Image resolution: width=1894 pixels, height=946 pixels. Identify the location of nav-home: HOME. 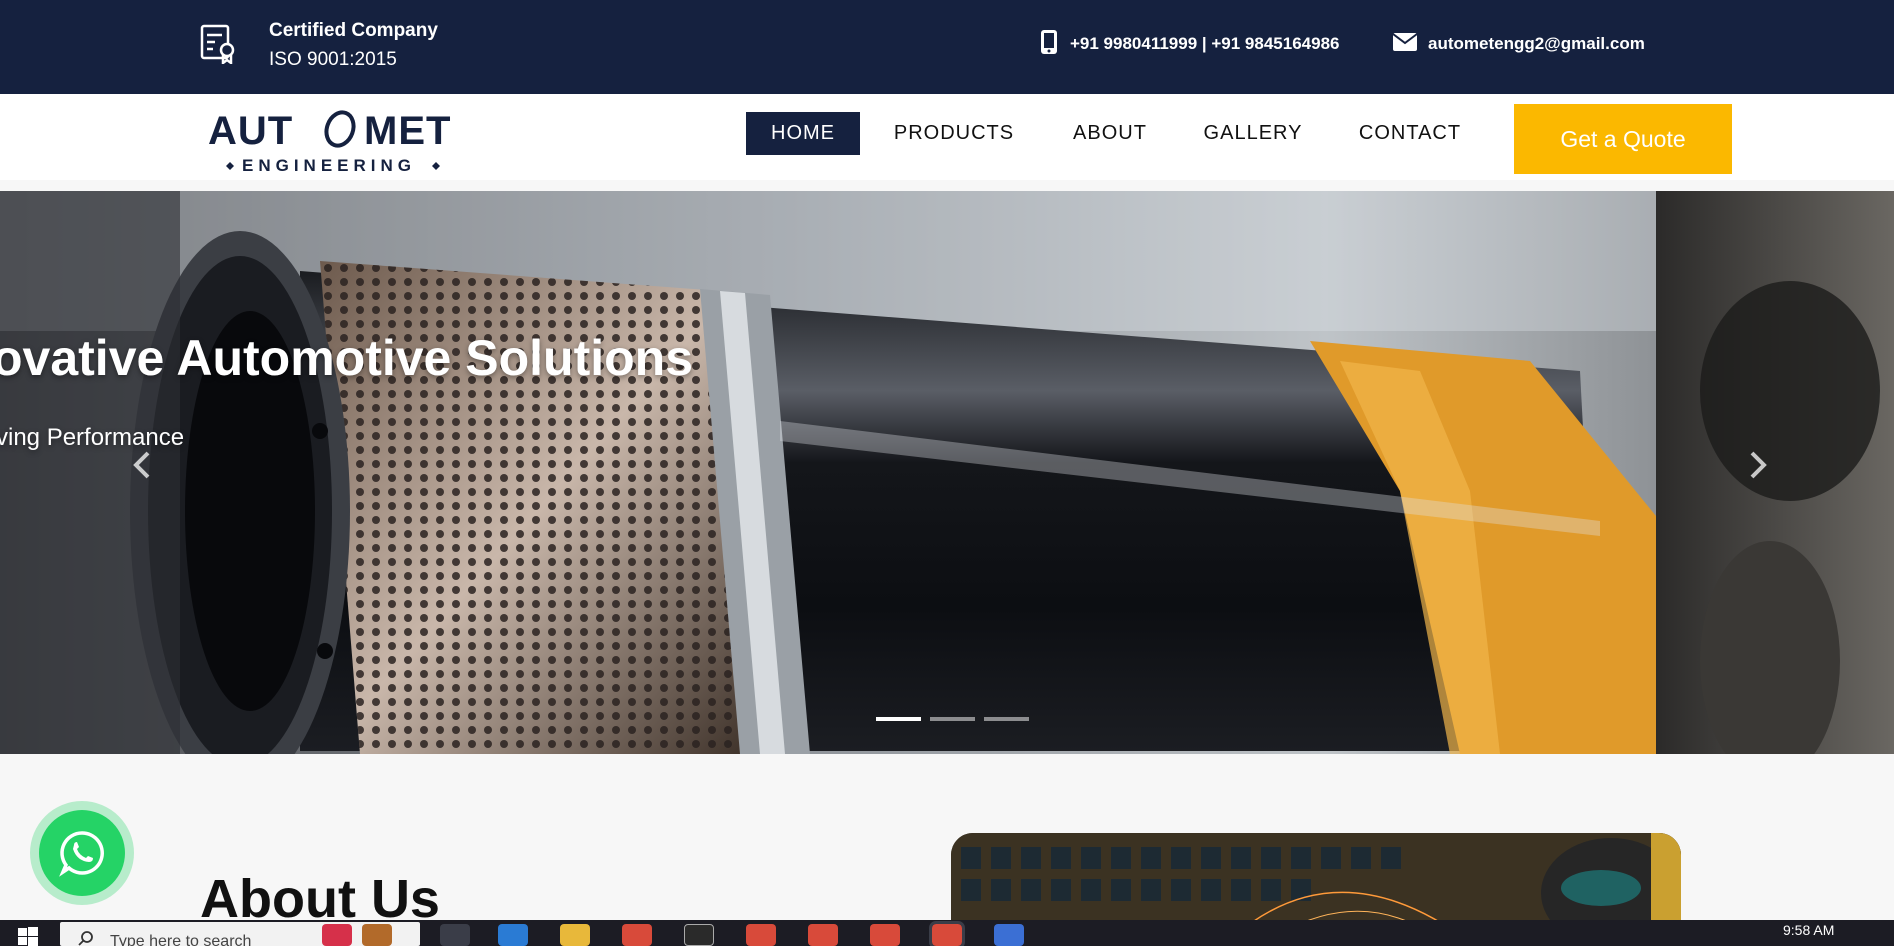
(803, 133).